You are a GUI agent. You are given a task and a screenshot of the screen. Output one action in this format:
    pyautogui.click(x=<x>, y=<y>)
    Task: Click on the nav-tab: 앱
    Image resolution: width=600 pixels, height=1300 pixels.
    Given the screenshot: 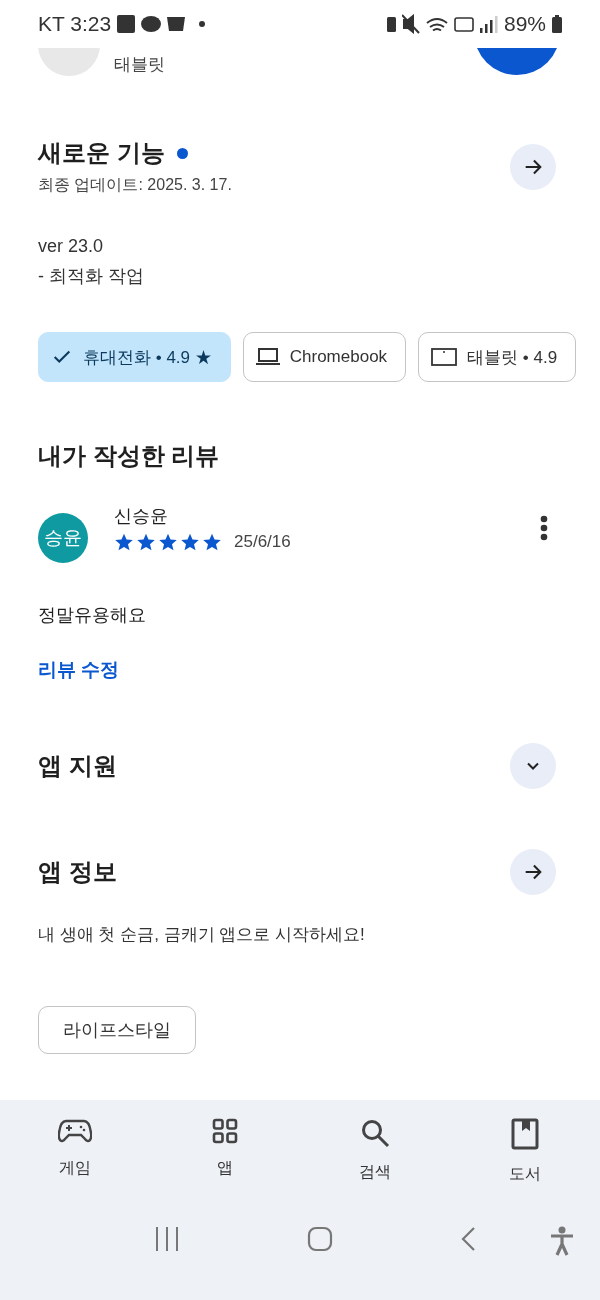 What is the action you would take?
    pyautogui.click(x=225, y=1163)
    